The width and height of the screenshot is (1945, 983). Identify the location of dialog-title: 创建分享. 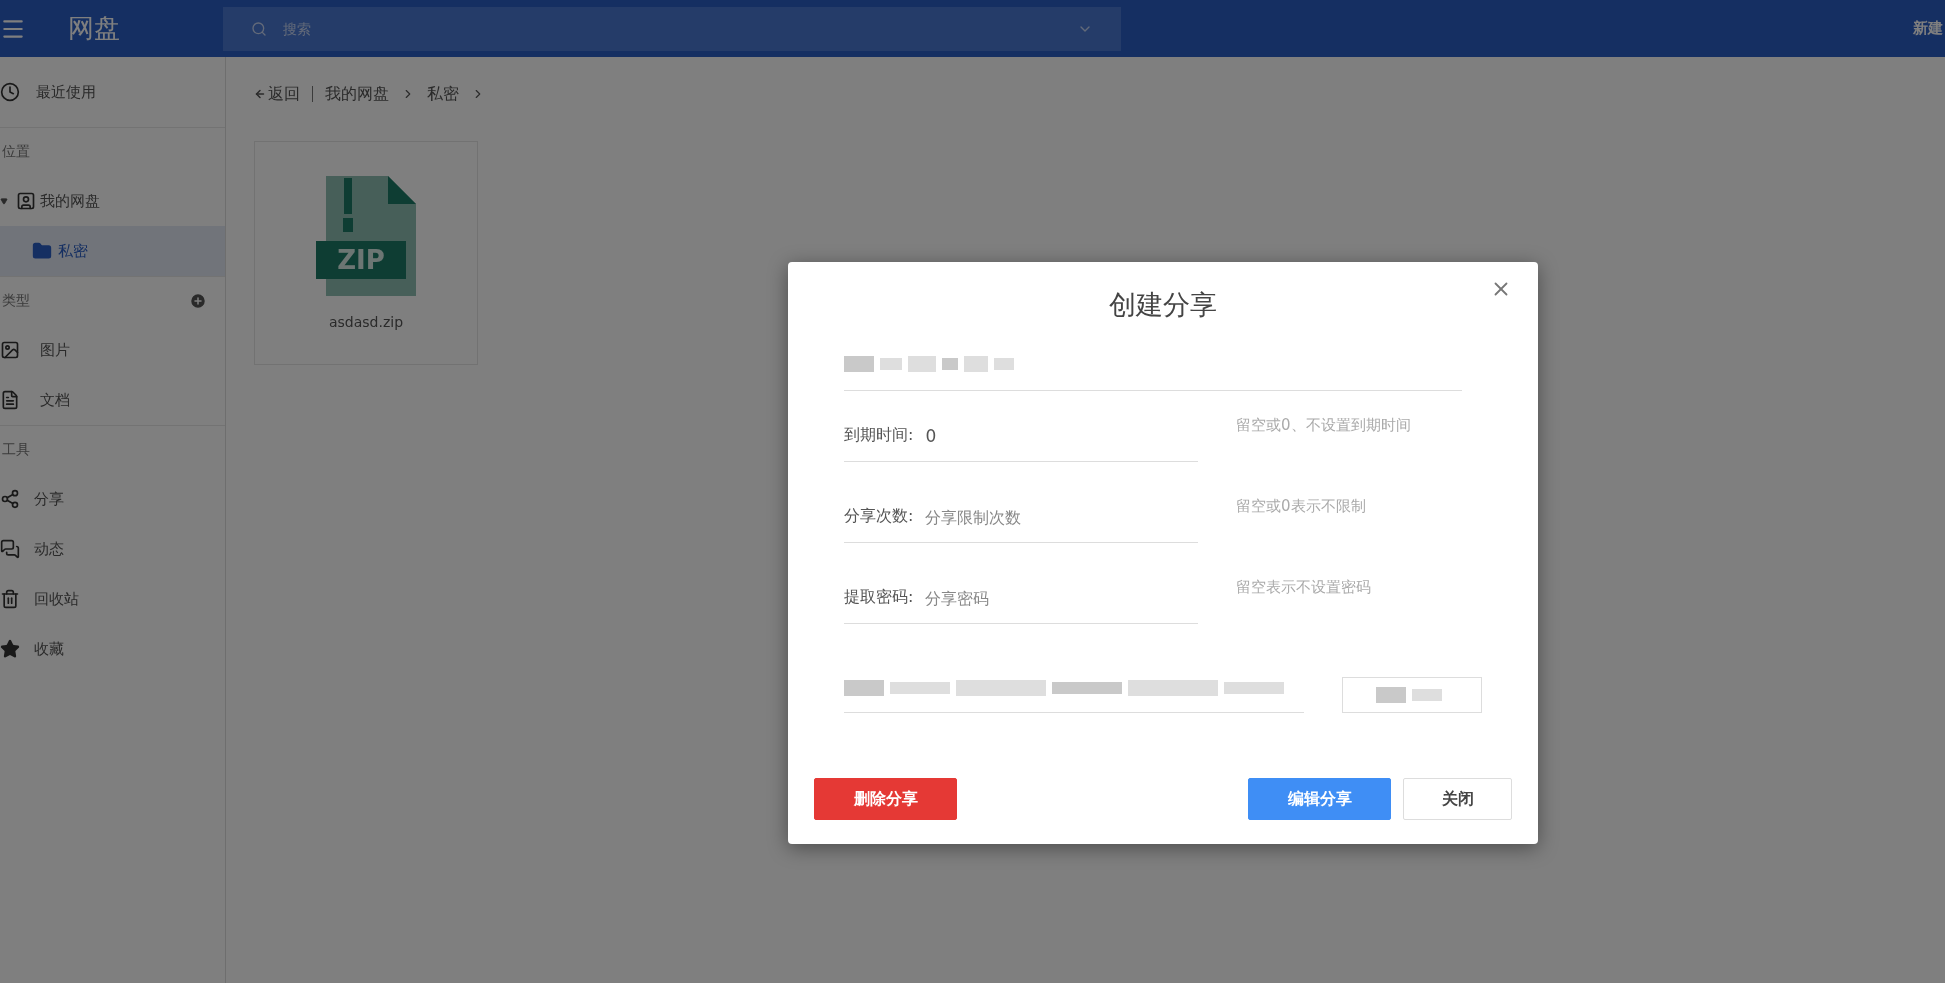
(1163, 305).